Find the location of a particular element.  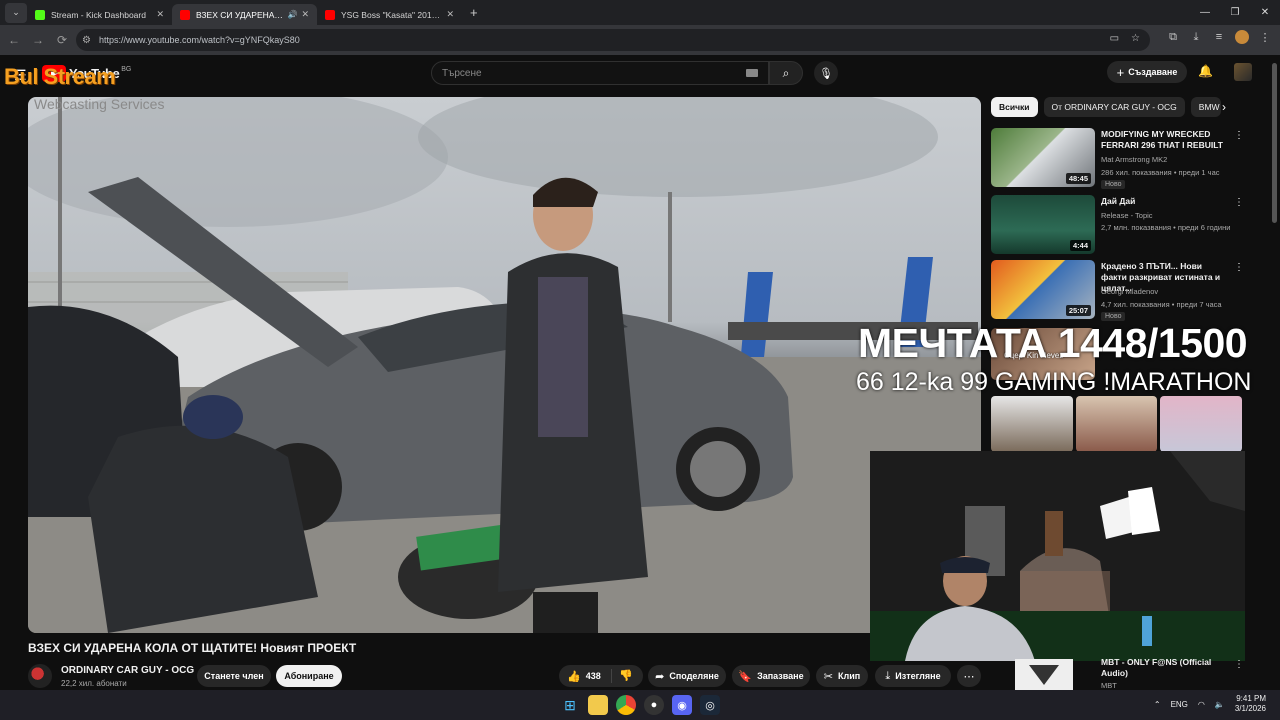

recommendation-title: Дай Дай is located at coordinates (1163, 201).